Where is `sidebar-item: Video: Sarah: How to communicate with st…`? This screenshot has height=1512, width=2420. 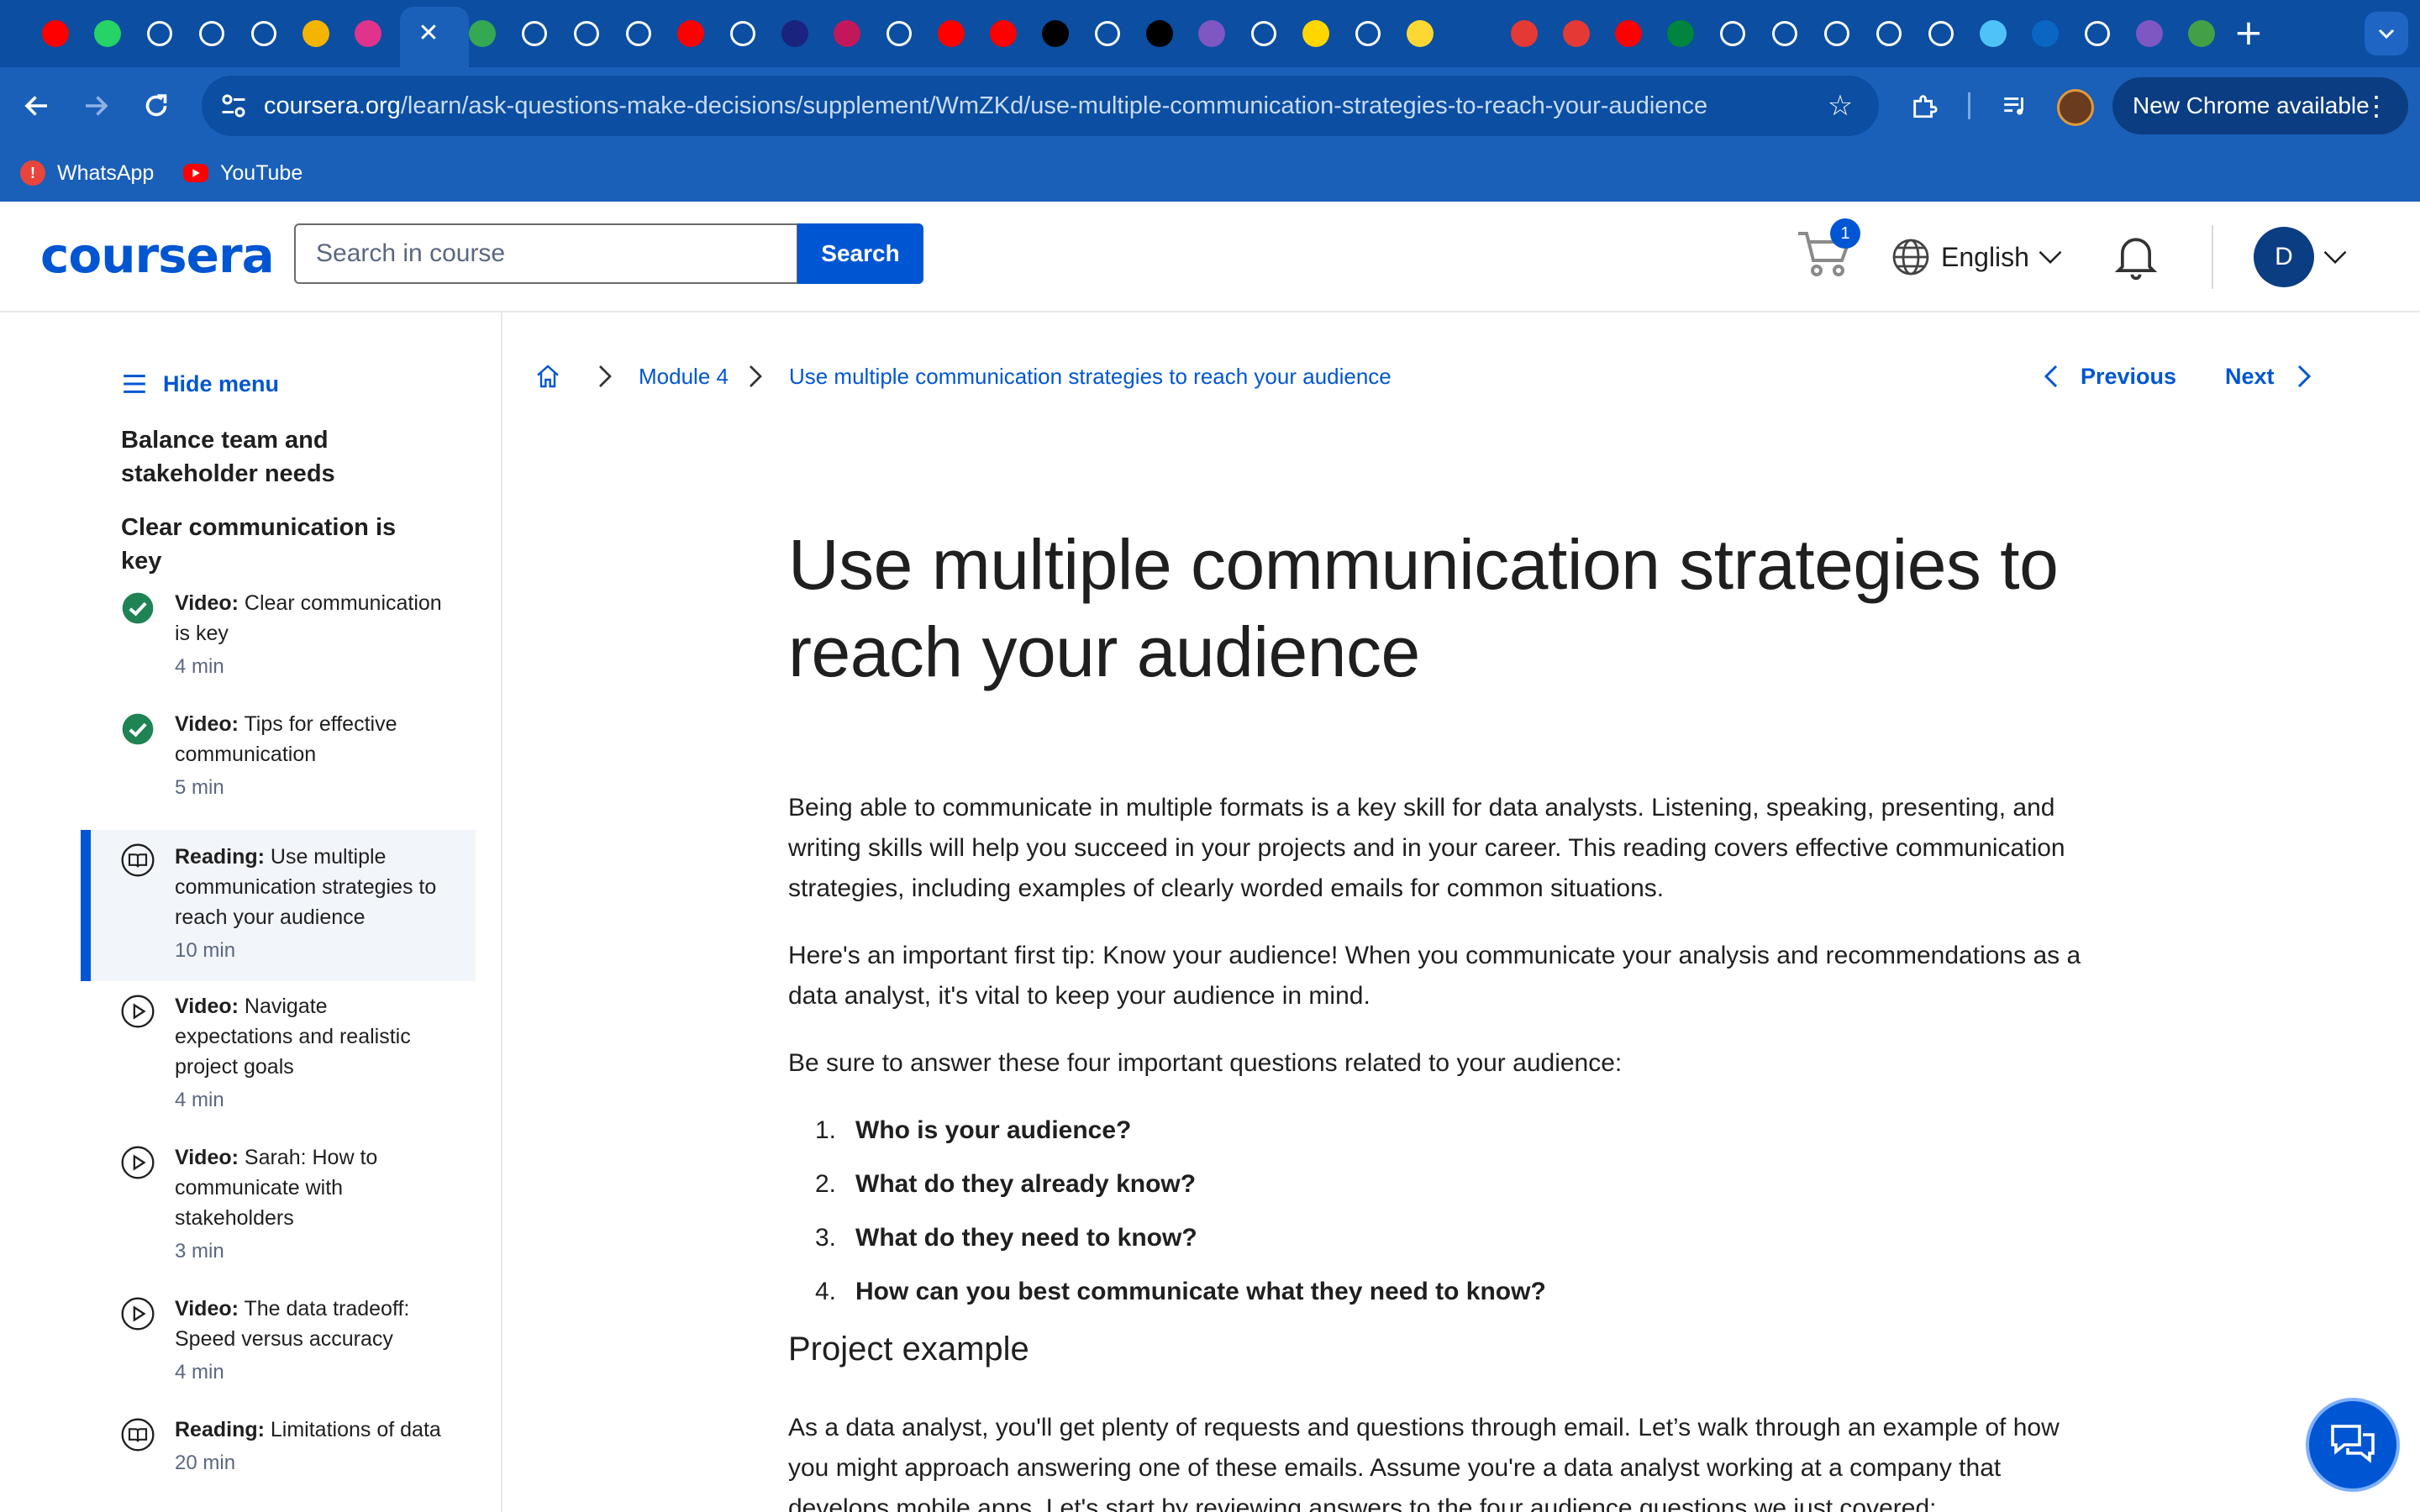 sidebar-item: Video: Sarah: How to communicate with st… is located at coordinates (278, 1205).